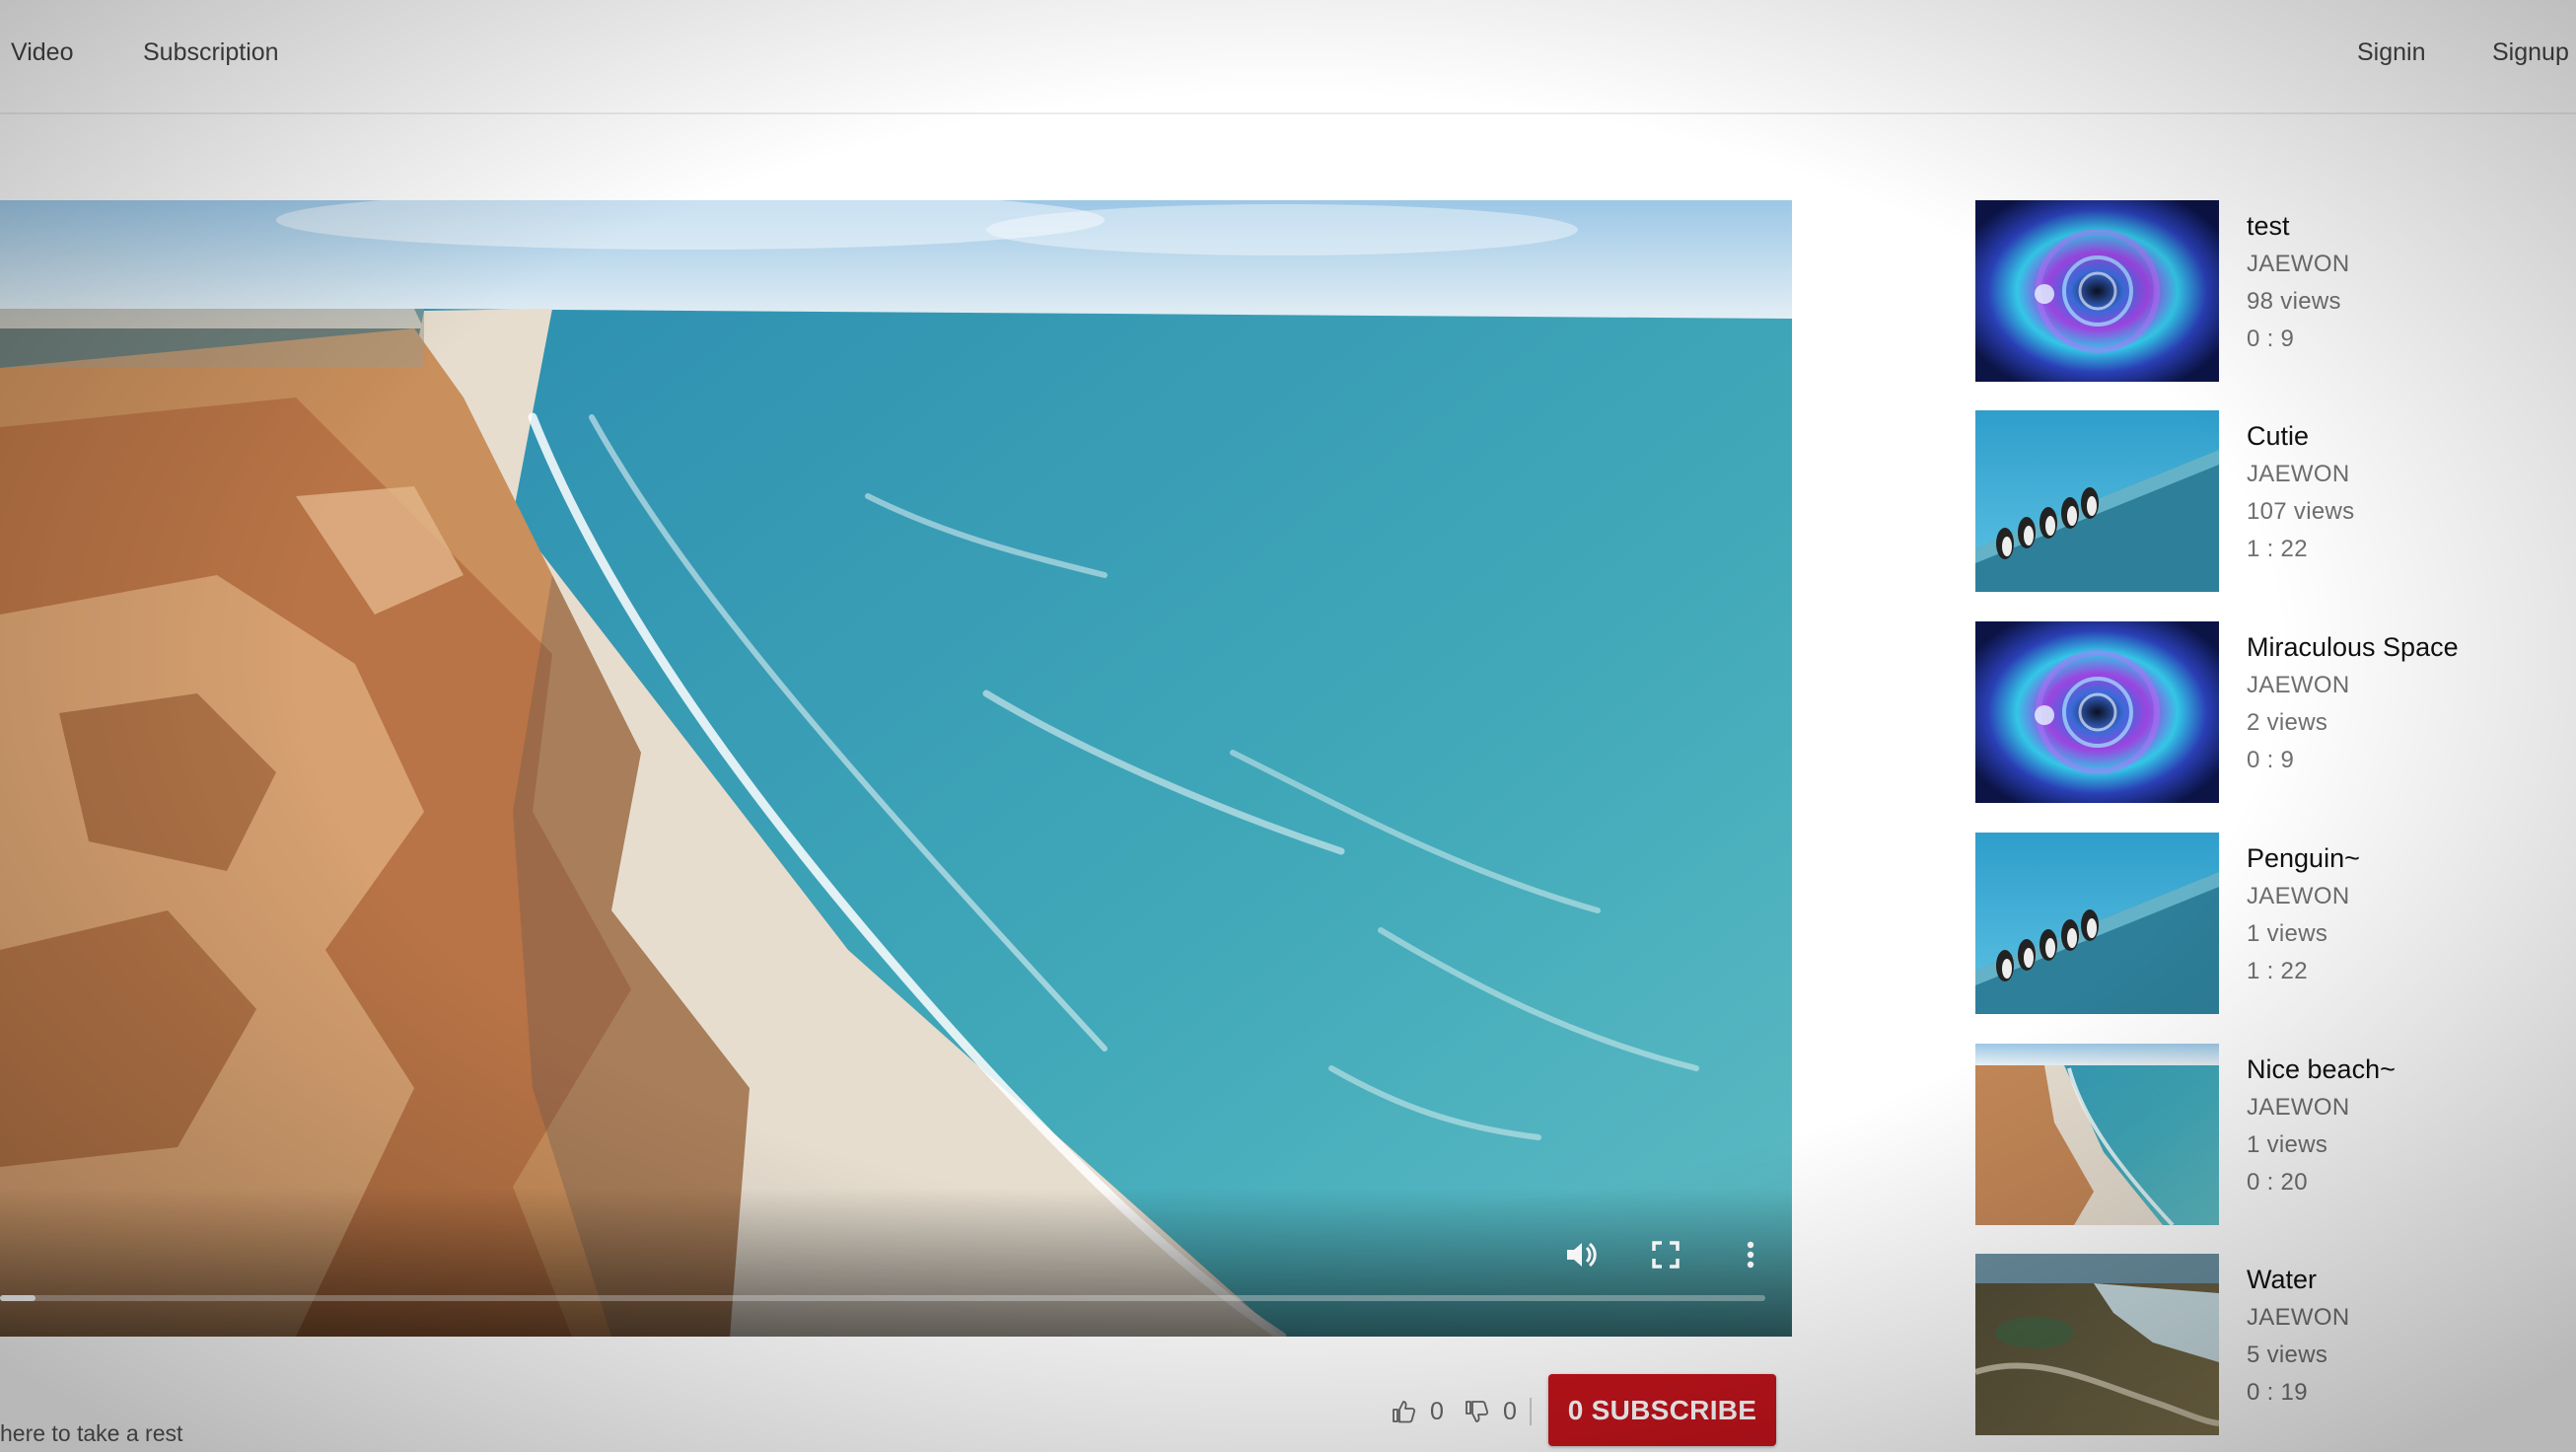 Image resolution: width=2576 pixels, height=1452 pixels. Describe the element at coordinates (2321, 1069) in the screenshot. I see `video-title: Nice beach~` at that location.